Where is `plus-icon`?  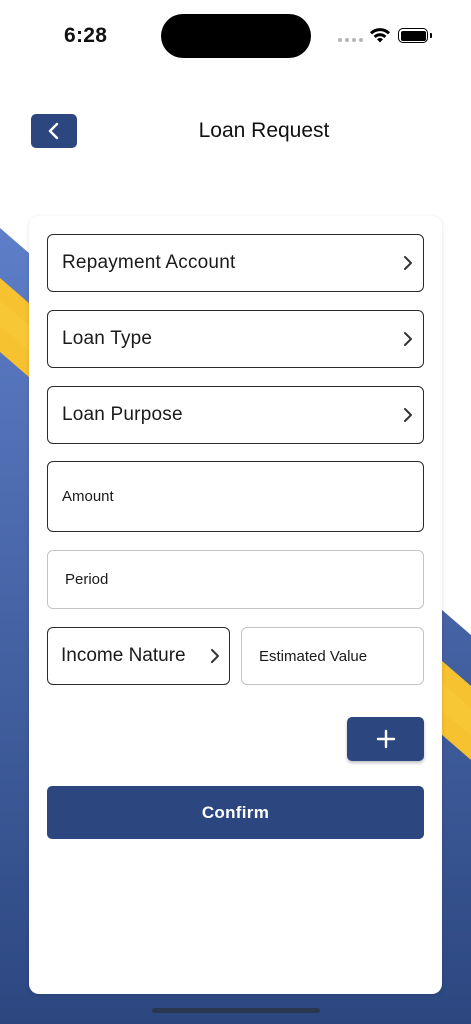
plus-icon is located at coordinates (385, 739).